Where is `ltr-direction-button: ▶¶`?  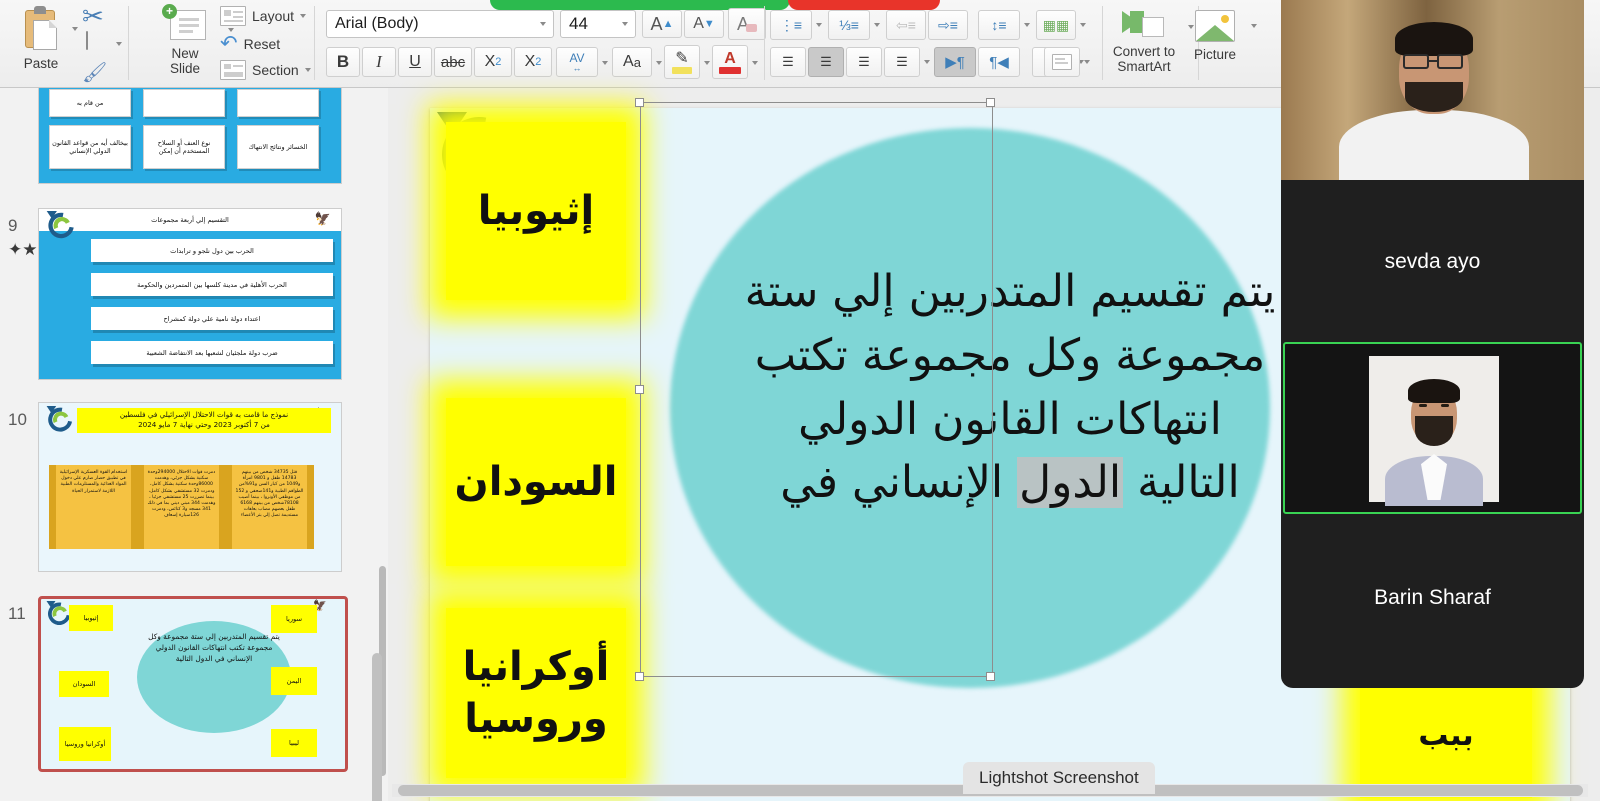
ltr-direction-button: ▶¶ is located at coordinates (955, 62).